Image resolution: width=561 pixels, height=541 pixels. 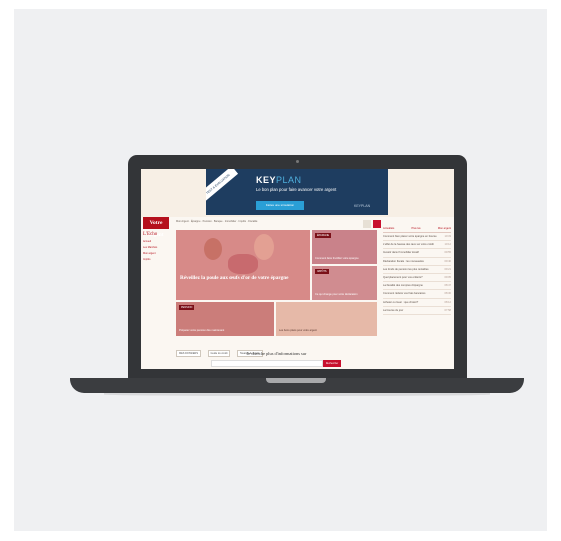 What do you see at coordinates (448, 236) in the screenshot?
I see `news-item-time: 10:33` at bounding box center [448, 236].